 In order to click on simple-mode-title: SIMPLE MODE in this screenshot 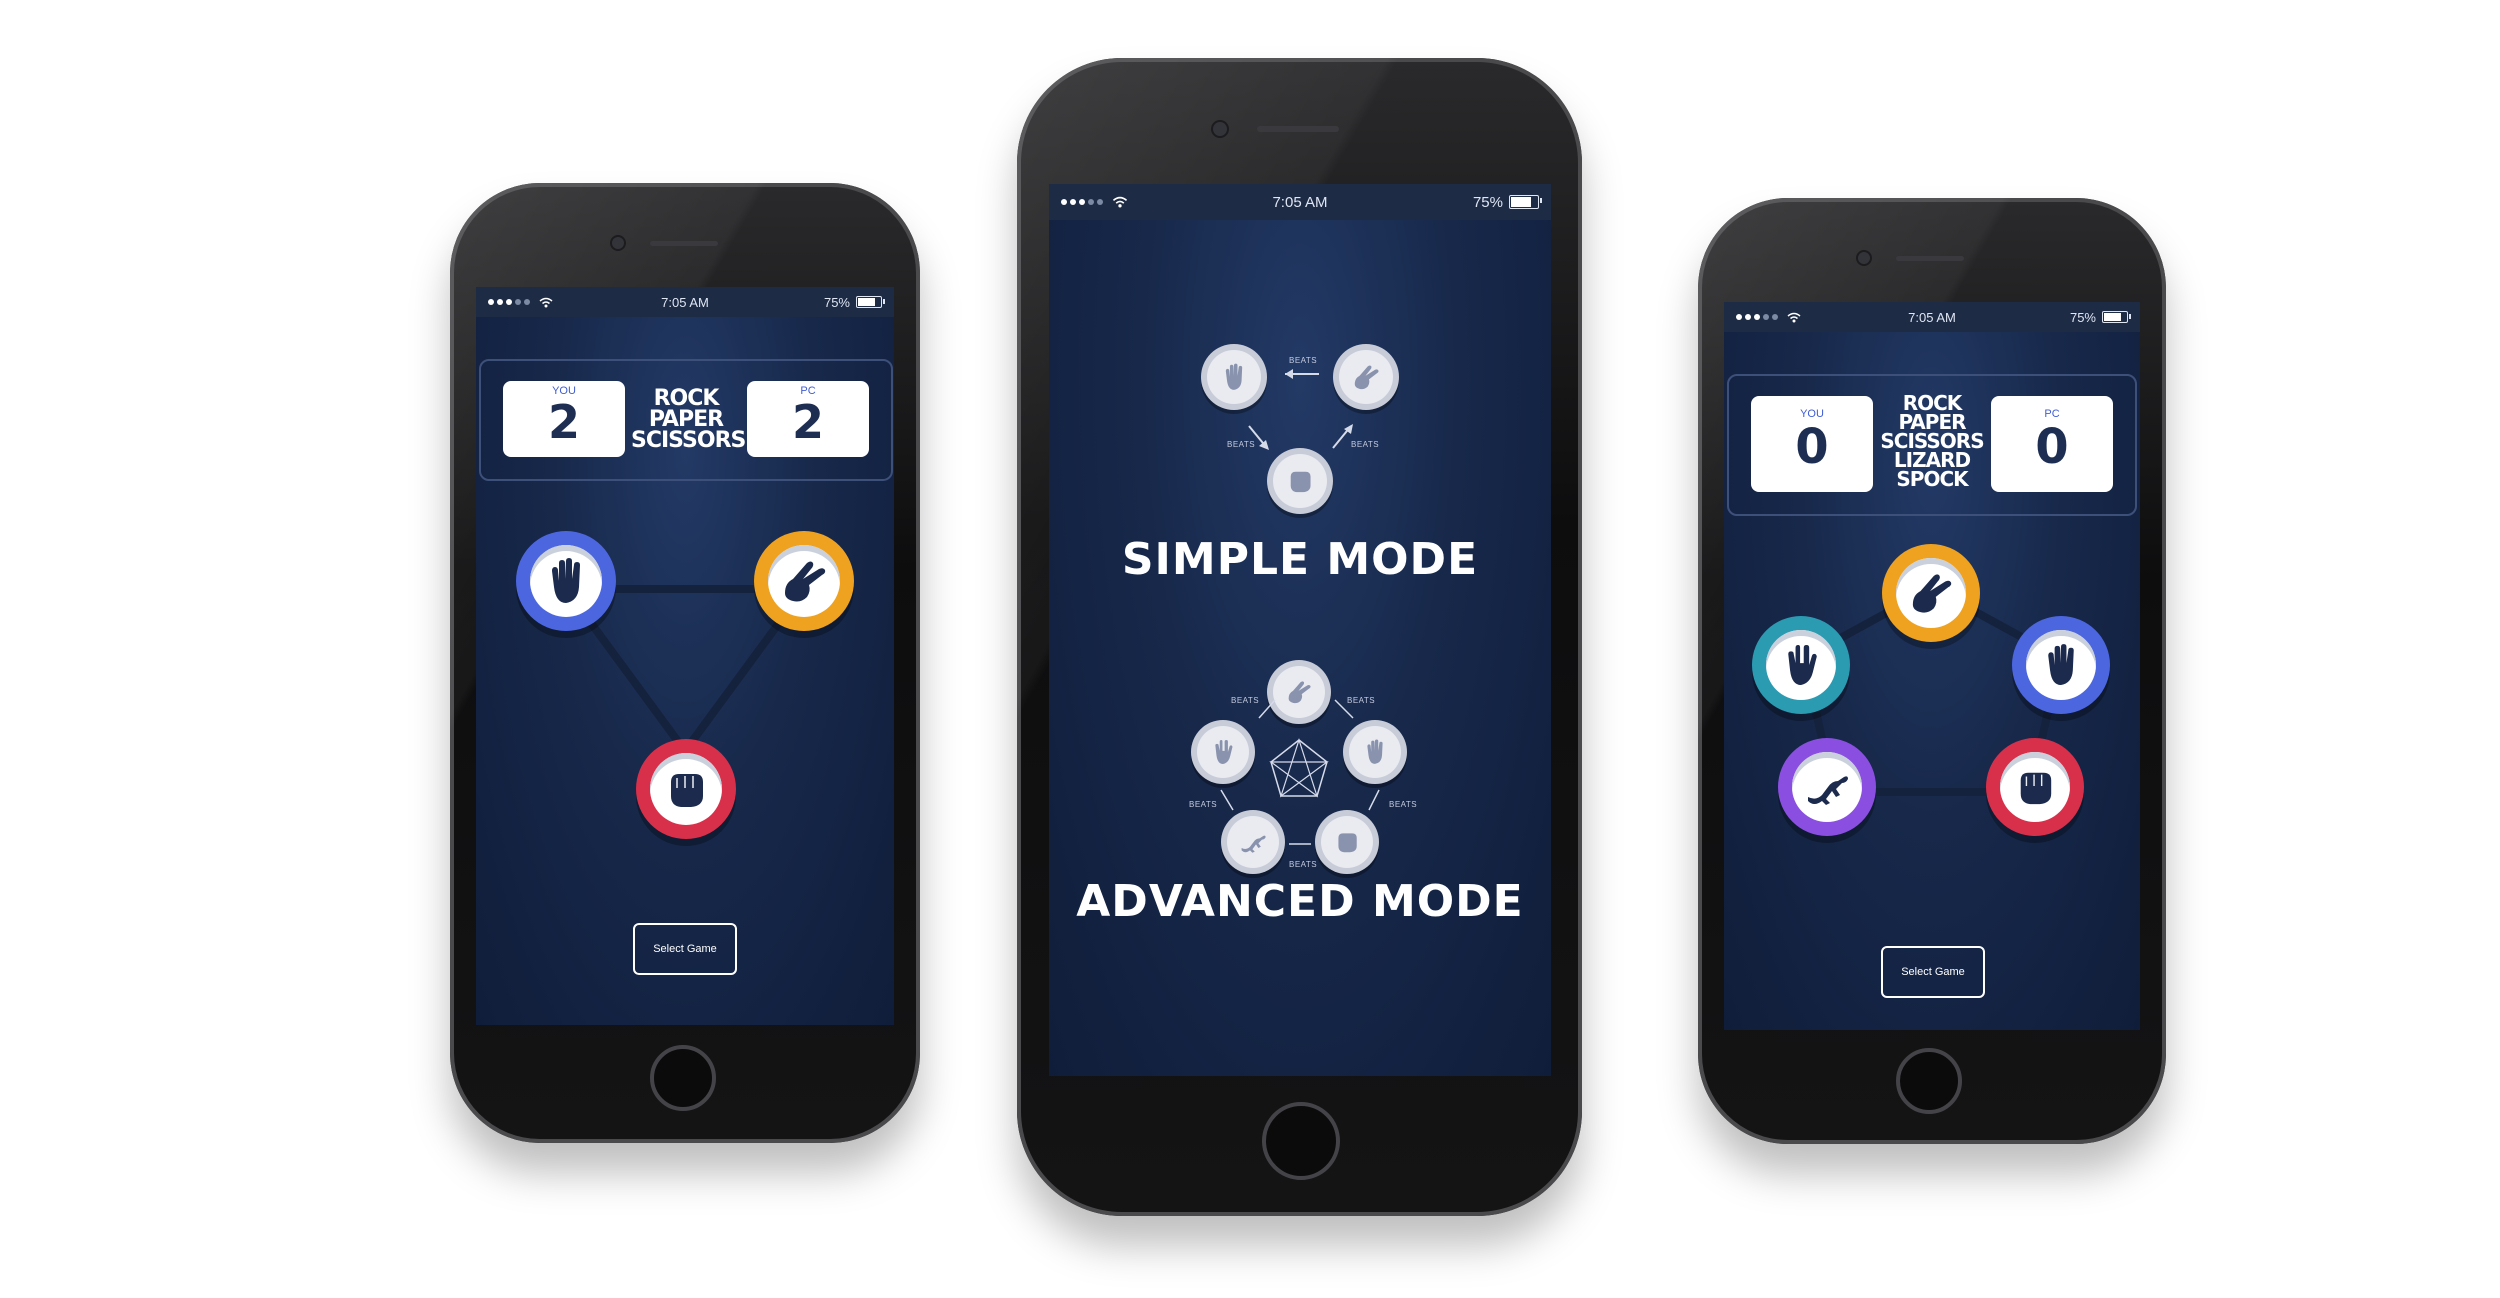, I will do `click(1300, 559)`.